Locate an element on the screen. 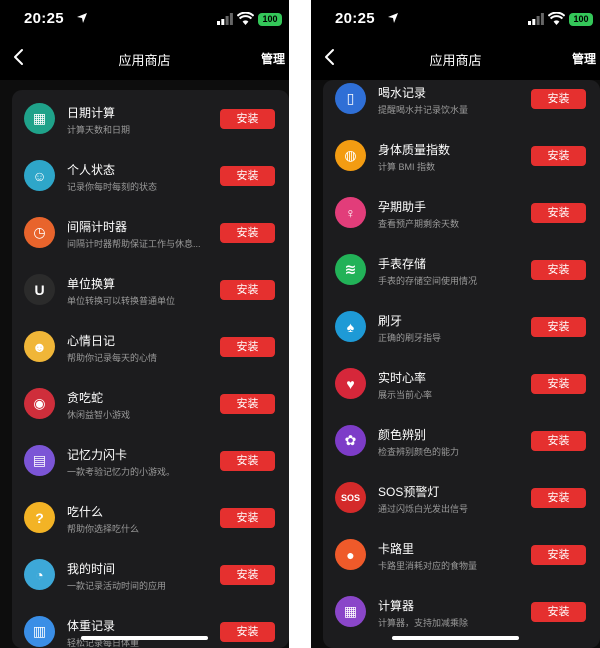 This screenshot has height=648, width=600. app-list-item: ≋ 手表存储 手表的存储空间使用情况 安装 is located at coordinates (461, 269).